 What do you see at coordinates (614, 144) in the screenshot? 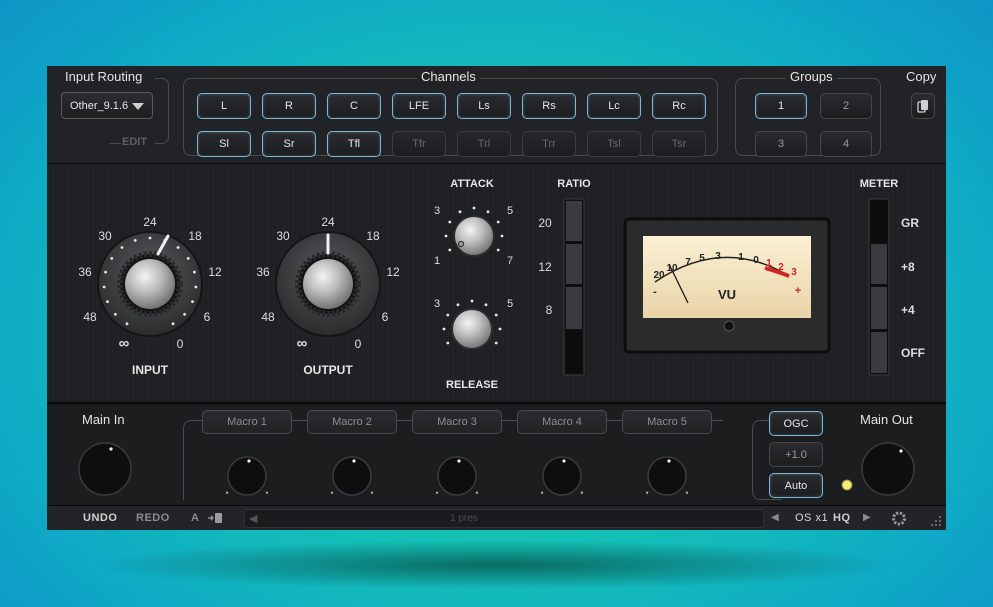
I see `channel-button-tsl: Tsl` at bounding box center [614, 144].